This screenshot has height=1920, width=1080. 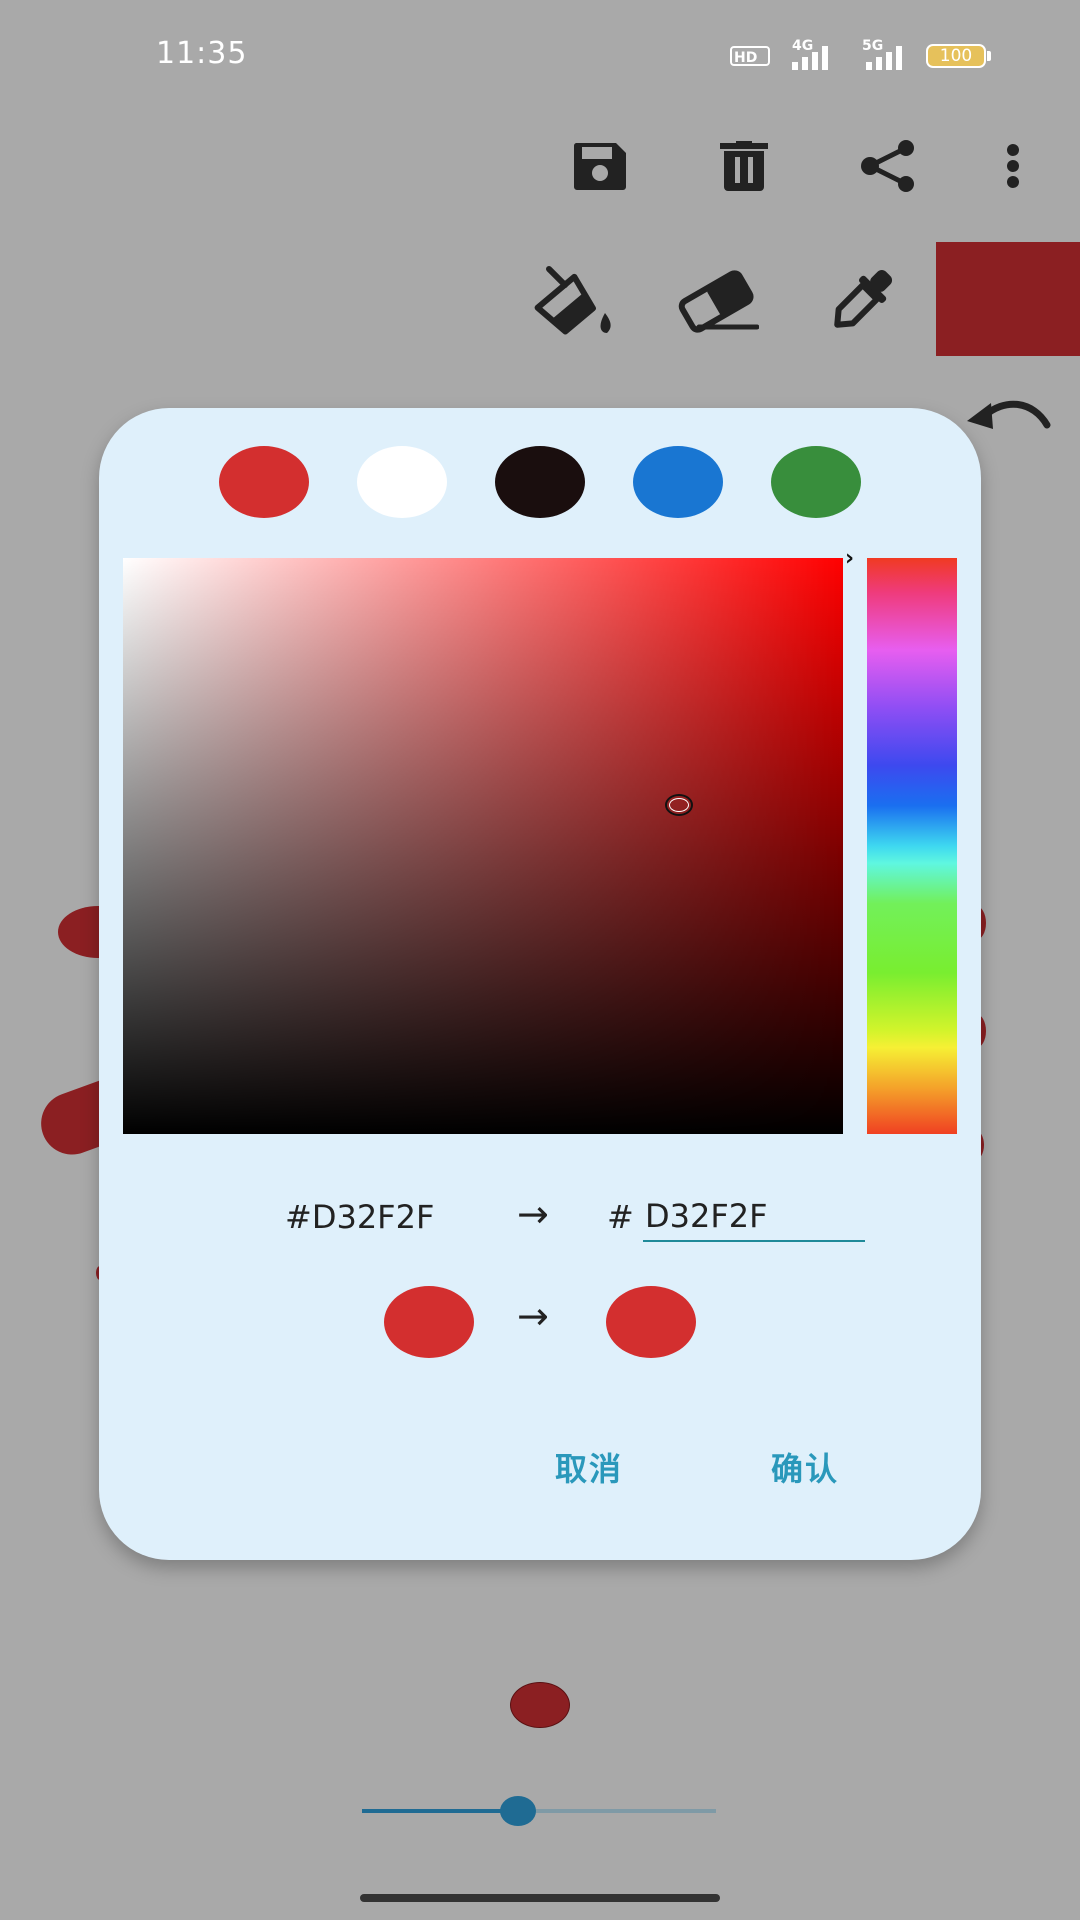 I want to click on more-vert-icon, so click(x=1013, y=166).